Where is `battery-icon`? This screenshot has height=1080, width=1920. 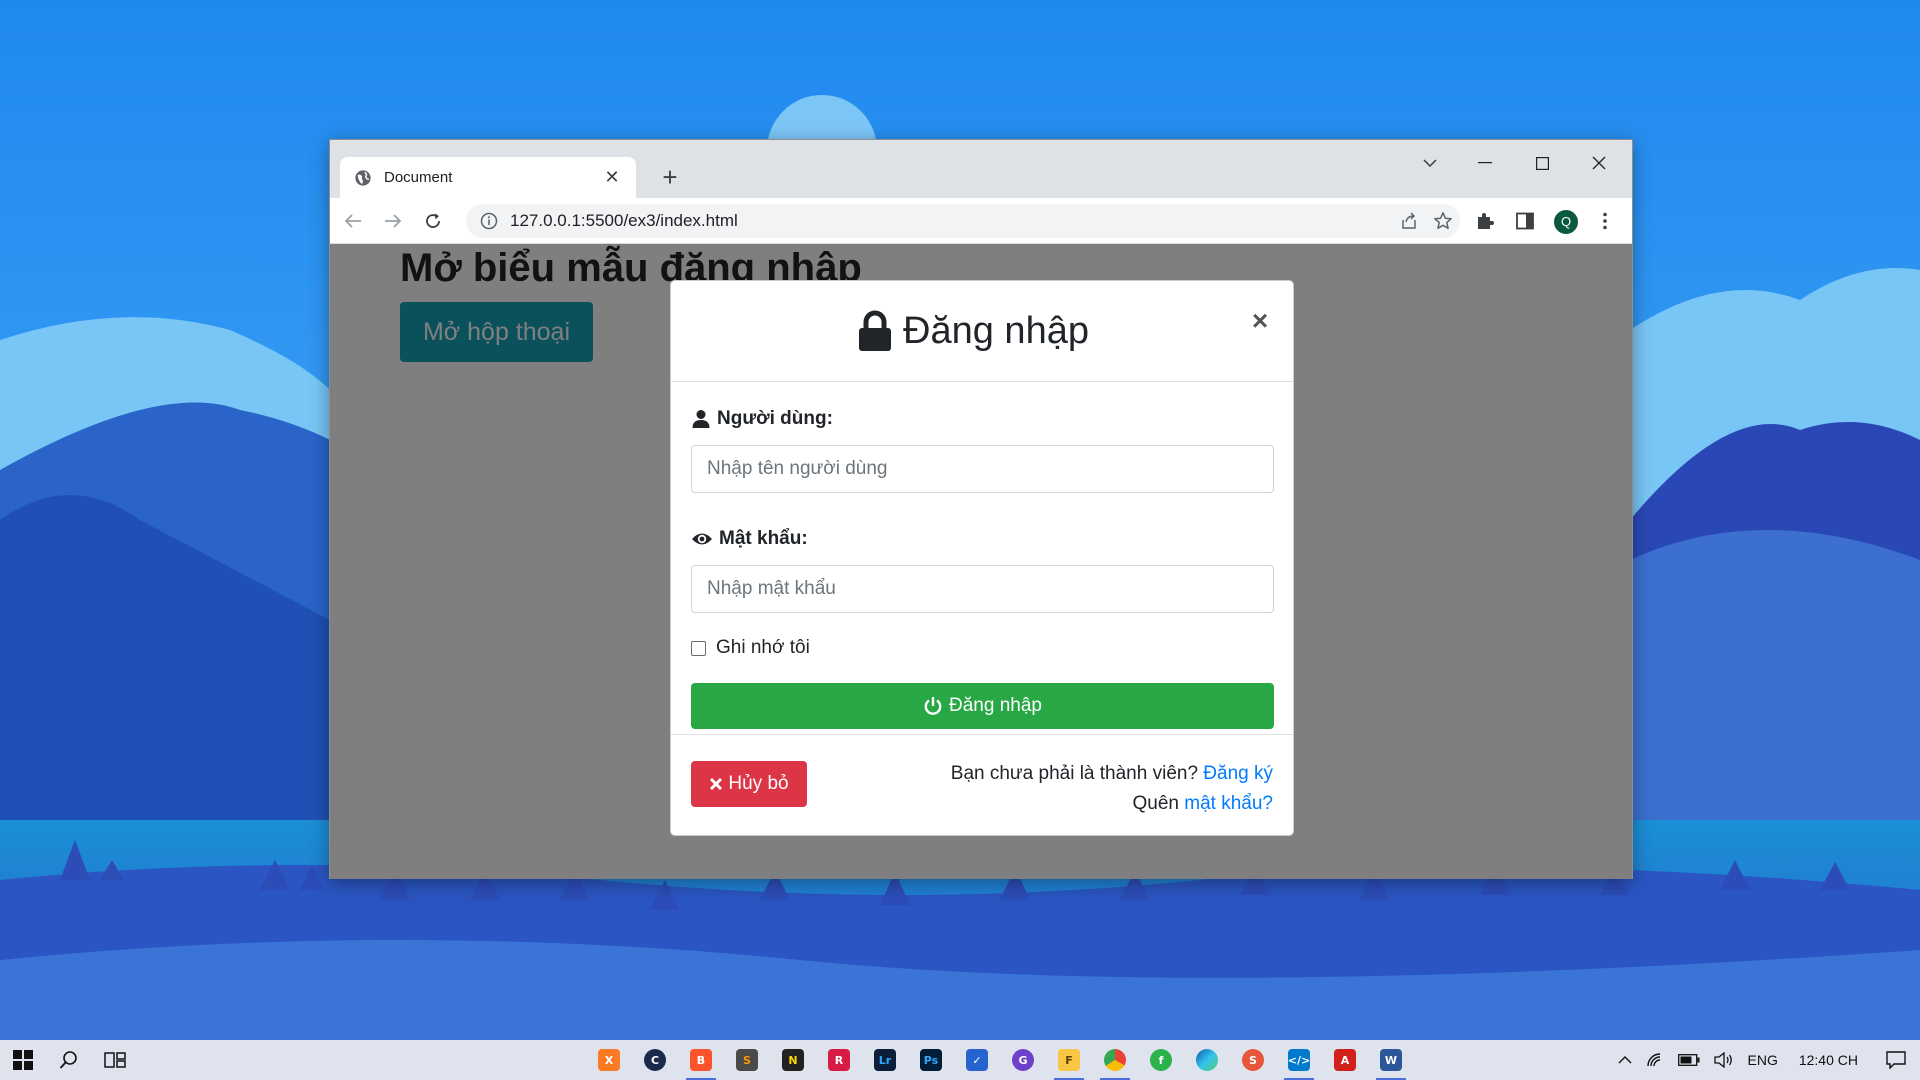
battery-icon is located at coordinates (1689, 1060).